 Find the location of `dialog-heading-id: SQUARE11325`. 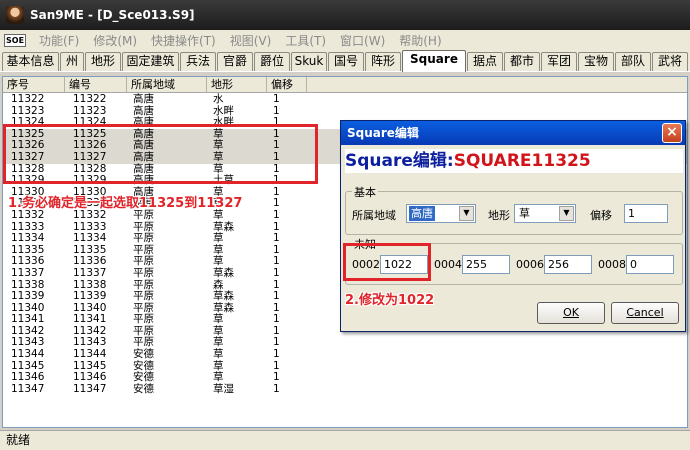

dialog-heading-id: SQUARE11325 is located at coordinates (522, 161).